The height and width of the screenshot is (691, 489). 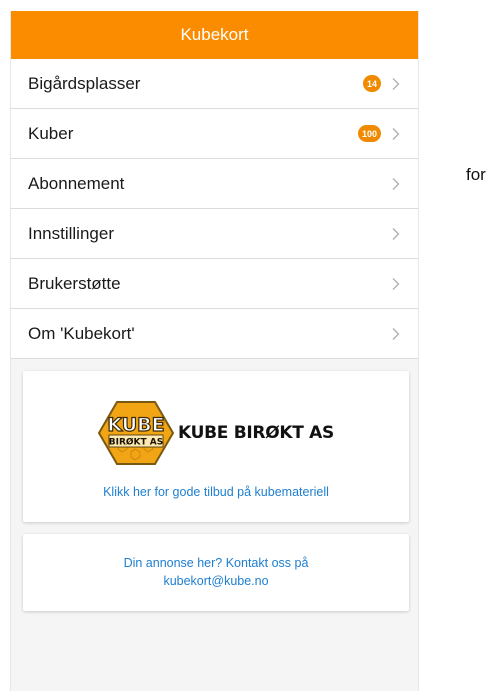 I want to click on app-bar: Kubekort, so click(x=214, y=35).